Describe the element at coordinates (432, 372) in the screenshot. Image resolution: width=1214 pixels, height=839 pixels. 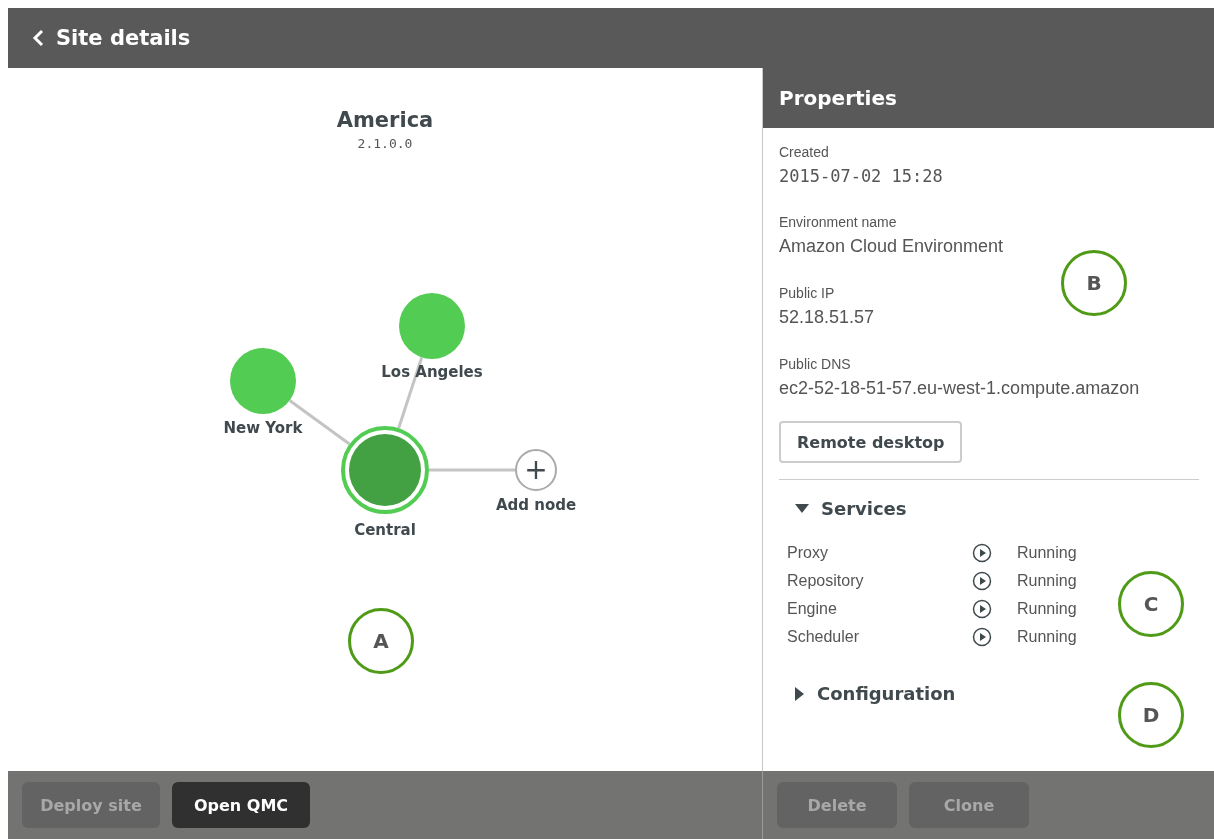
I see `node-label: Los Angeles` at that location.